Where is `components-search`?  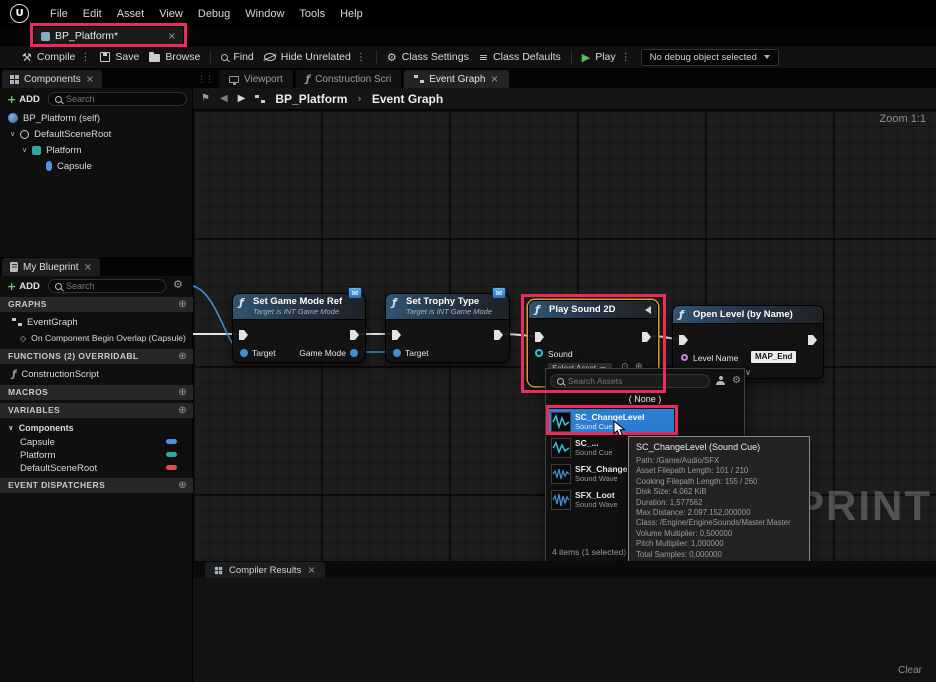 components-search is located at coordinates (117, 99).